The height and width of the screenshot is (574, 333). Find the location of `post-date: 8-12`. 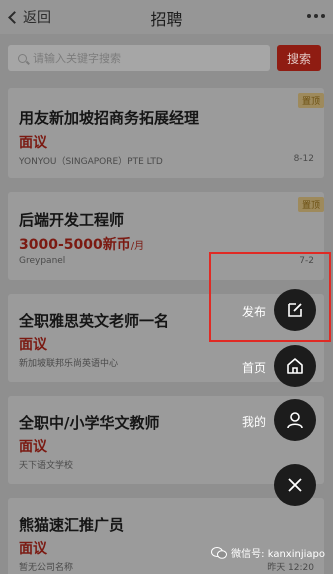

post-date: 8-12 is located at coordinates (303, 159).